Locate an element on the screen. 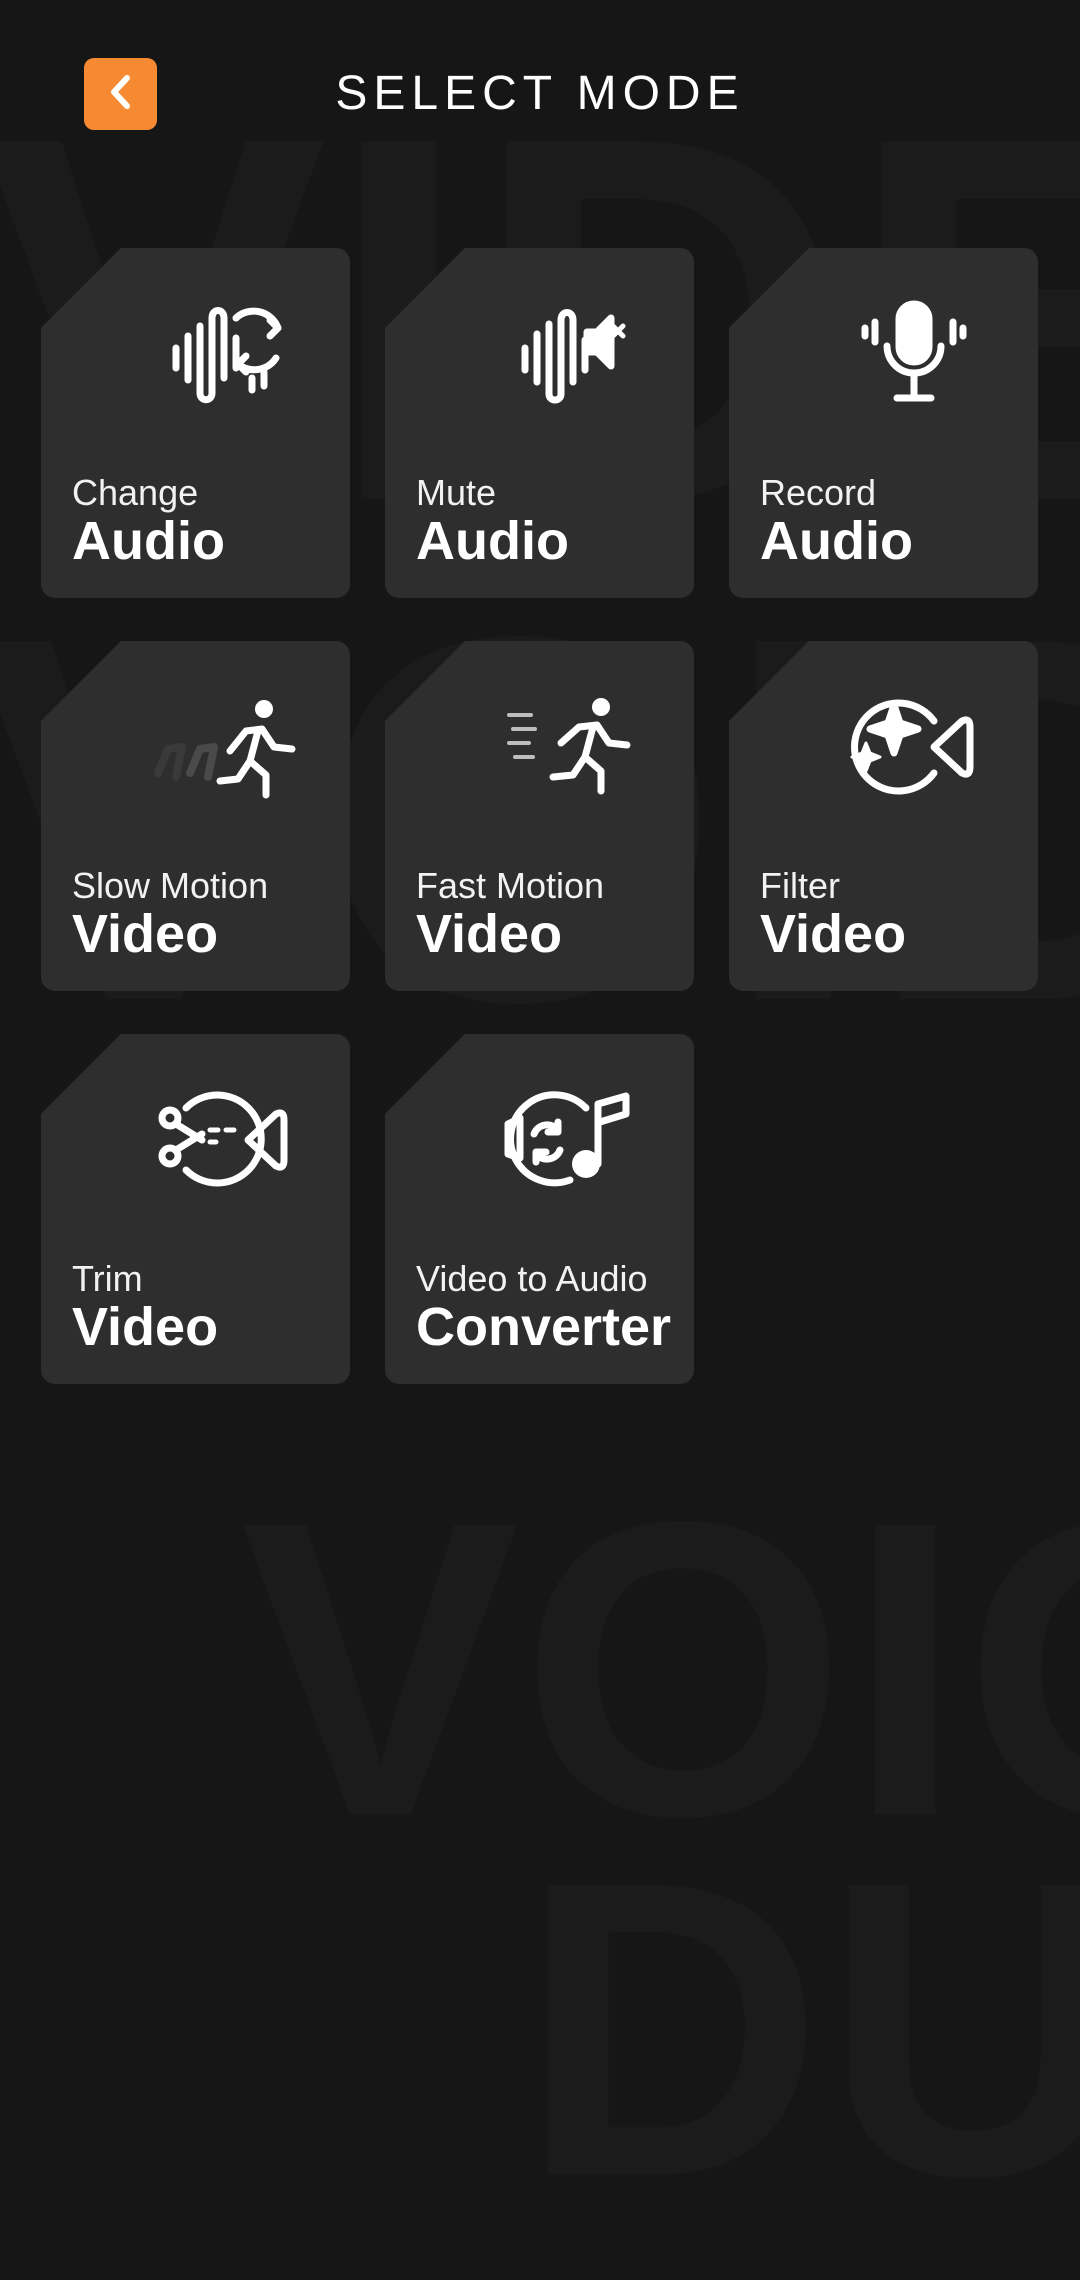  mode-subtitle: Record is located at coordinates (818, 492).